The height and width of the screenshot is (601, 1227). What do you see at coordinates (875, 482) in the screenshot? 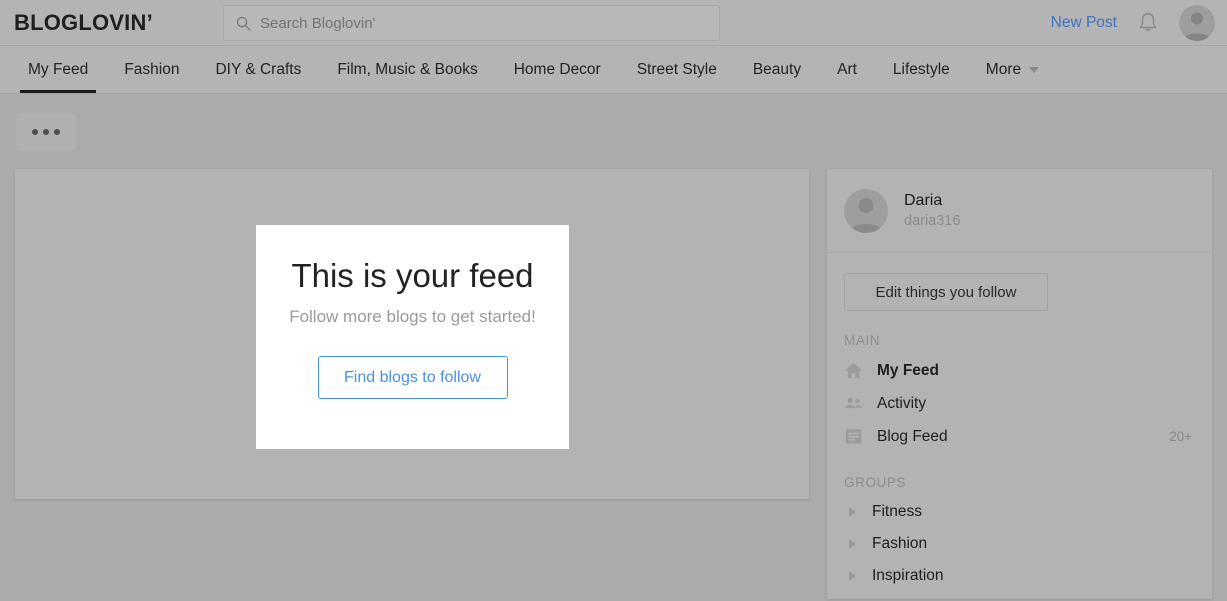
I see `sidebar-section-groups-label: GROUPS` at bounding box center [875, 482].